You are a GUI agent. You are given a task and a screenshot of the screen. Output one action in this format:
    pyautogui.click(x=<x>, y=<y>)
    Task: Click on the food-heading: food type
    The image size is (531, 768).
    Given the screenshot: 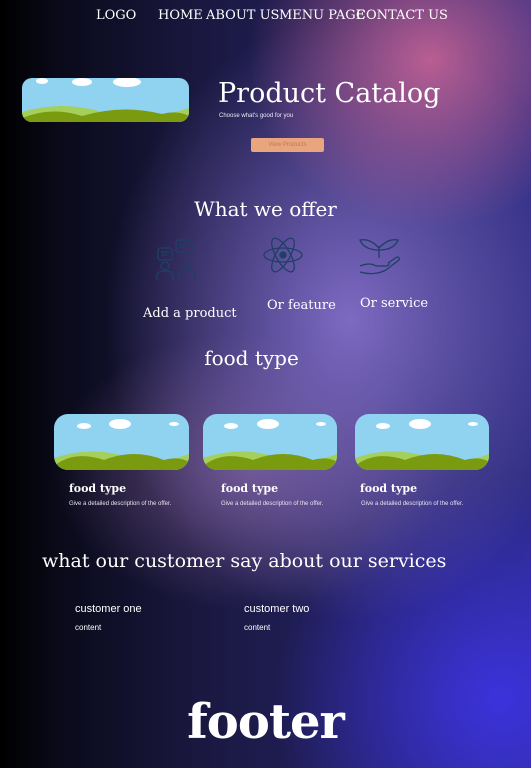 What is the action you would take?
    pyautogui.click(x=251, y=358)
    